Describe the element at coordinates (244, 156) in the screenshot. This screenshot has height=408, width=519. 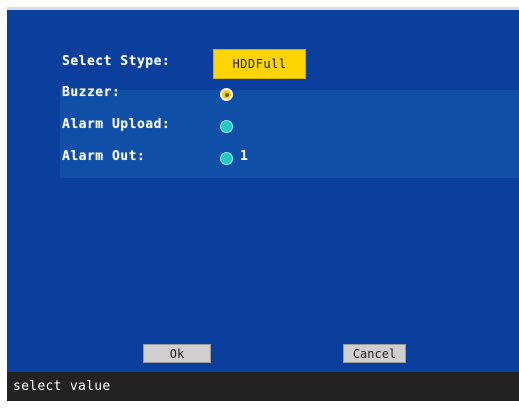
I see `alarm-out-channel: 1` at that location.